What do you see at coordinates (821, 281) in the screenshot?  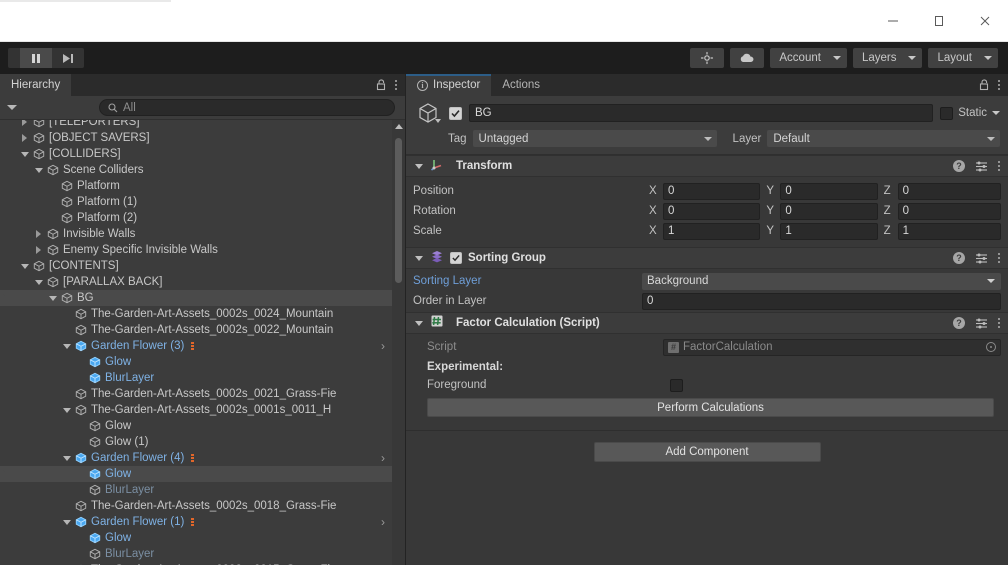 I see `sorting-layer-dropdown: Background` at bounding box center [821, 281].